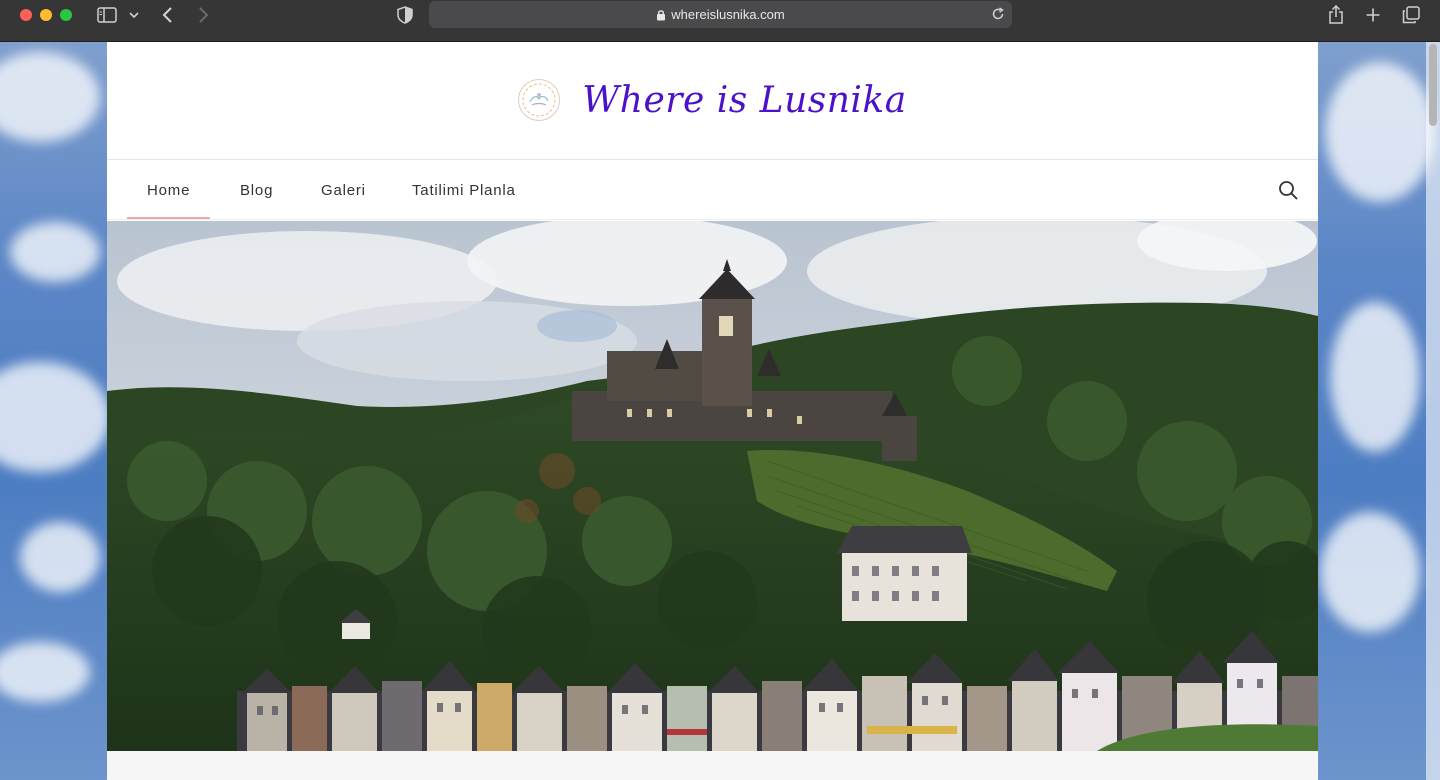 This screenshot has width=1440, height=780. What do you see at coordinates (405, 15) in the screenshot?
I see `shield-icon` at bounding box center [405, 15].